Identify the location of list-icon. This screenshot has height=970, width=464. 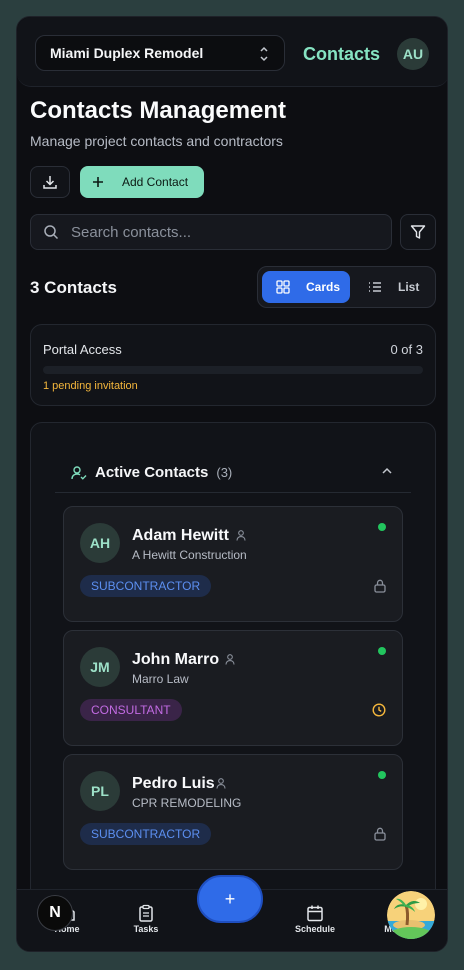
(375, 287).